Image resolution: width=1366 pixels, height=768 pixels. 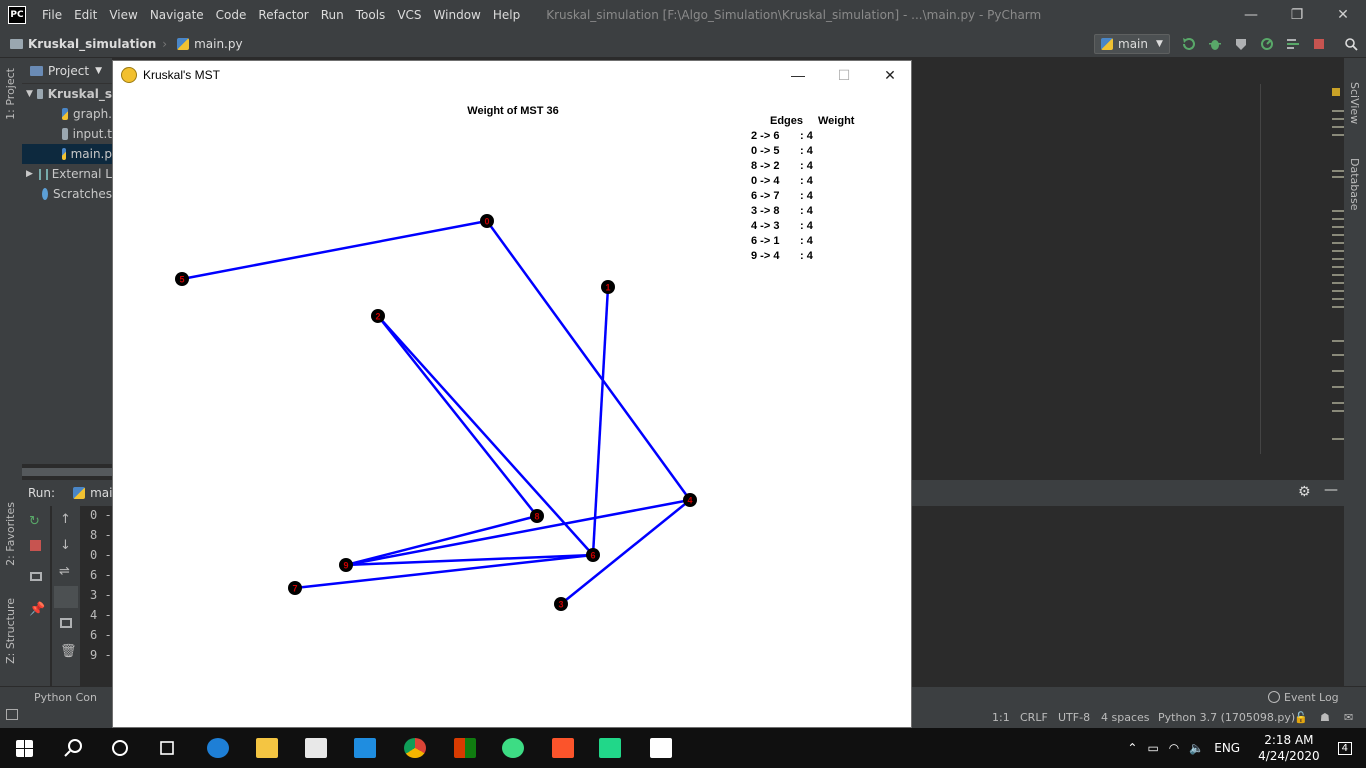 I want to click on error-stripe, so click(x=1337, y=269).